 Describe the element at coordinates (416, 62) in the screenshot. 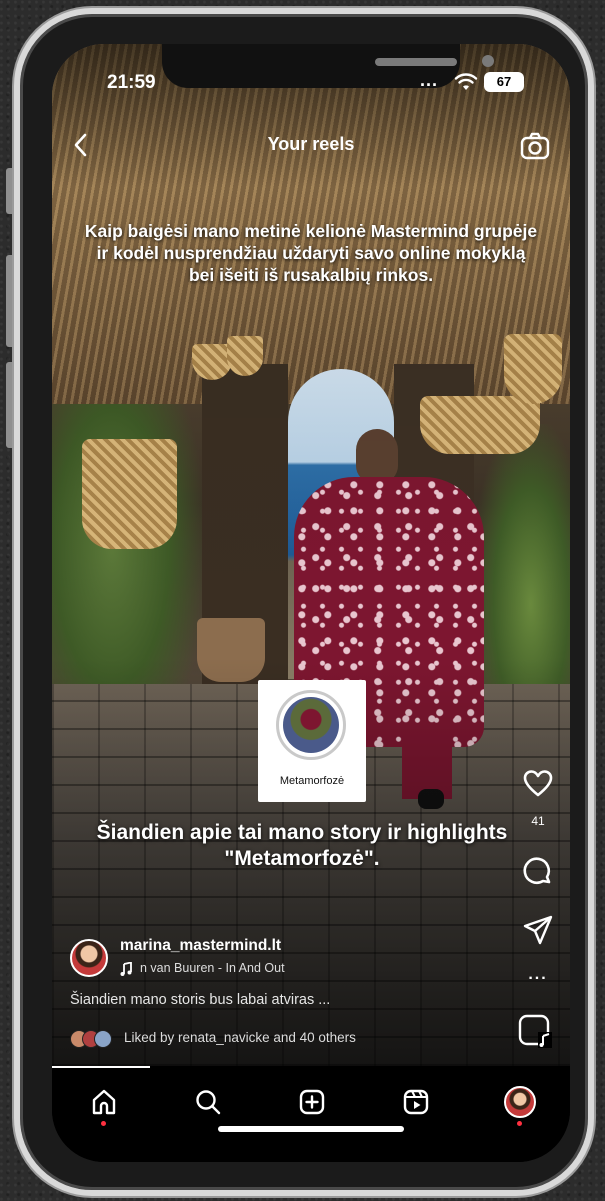

I see `speaker` at that location.